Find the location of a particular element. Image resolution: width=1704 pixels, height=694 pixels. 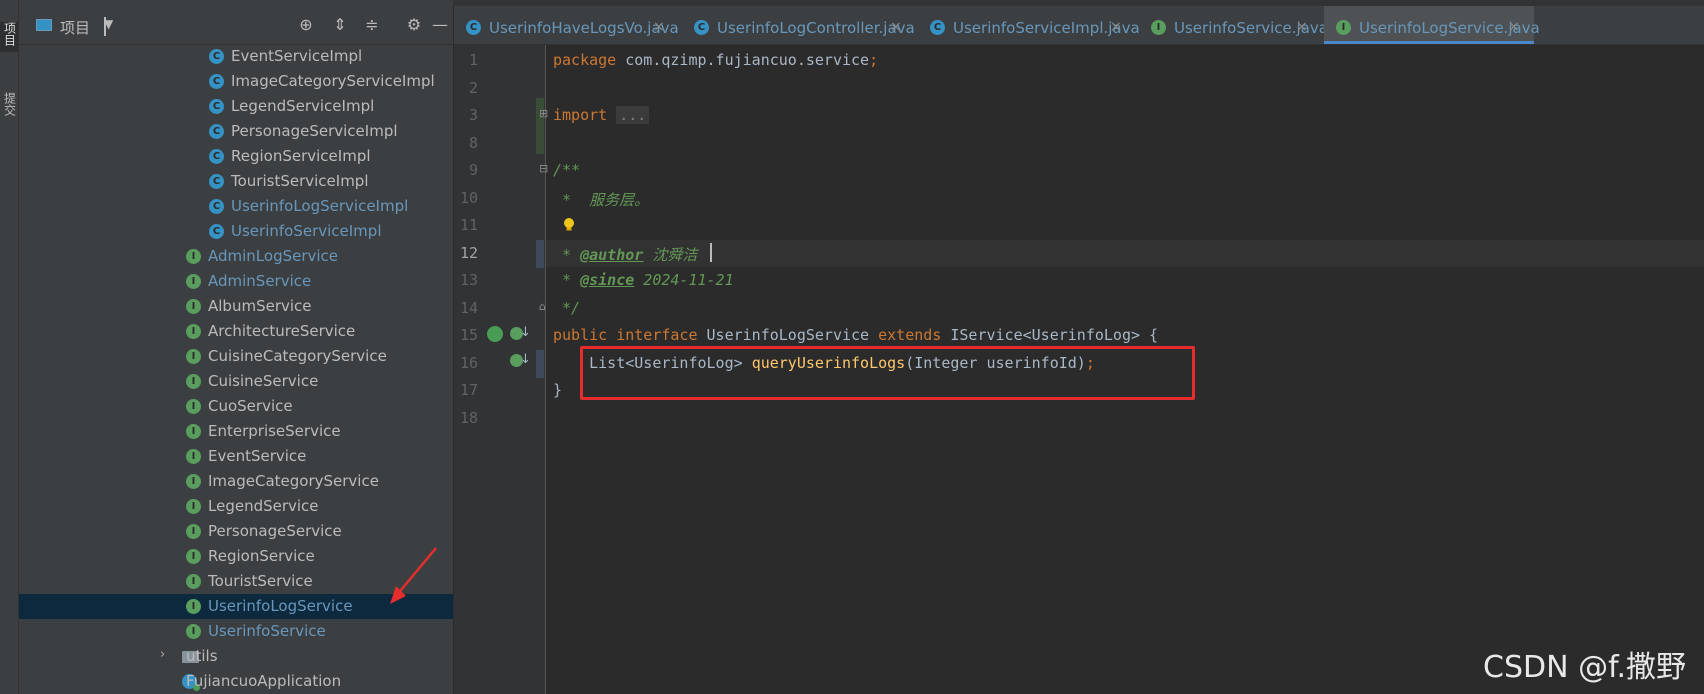

tree-item: I CuisineService is located at coordinates (236, 381).